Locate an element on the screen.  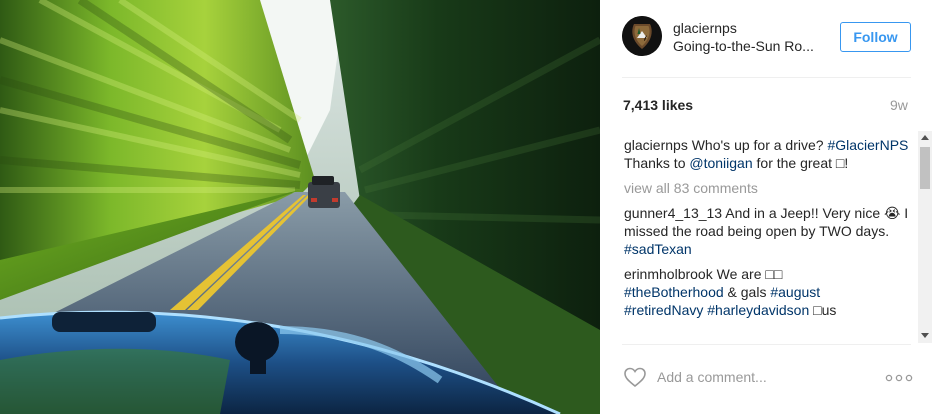
heart-icon is located at coordinates (635, 377).